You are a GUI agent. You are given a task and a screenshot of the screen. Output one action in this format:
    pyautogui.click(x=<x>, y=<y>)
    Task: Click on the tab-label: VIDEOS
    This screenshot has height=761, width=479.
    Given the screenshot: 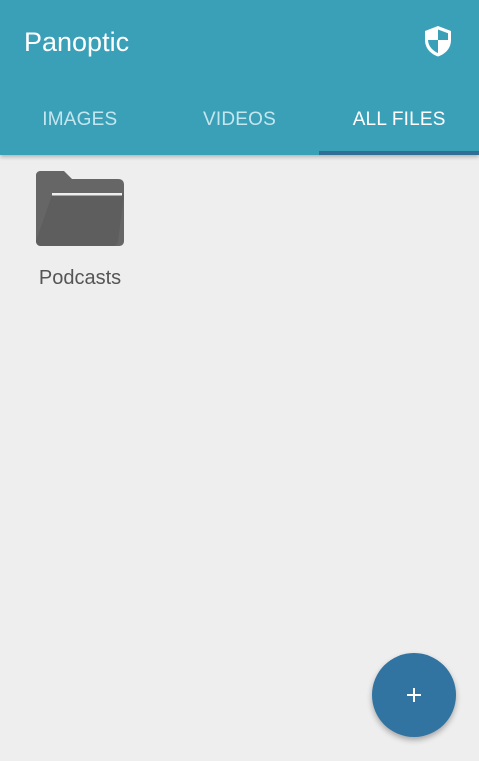 What is the action you would take?
    pyautogui.click(x=239, y=119)
    